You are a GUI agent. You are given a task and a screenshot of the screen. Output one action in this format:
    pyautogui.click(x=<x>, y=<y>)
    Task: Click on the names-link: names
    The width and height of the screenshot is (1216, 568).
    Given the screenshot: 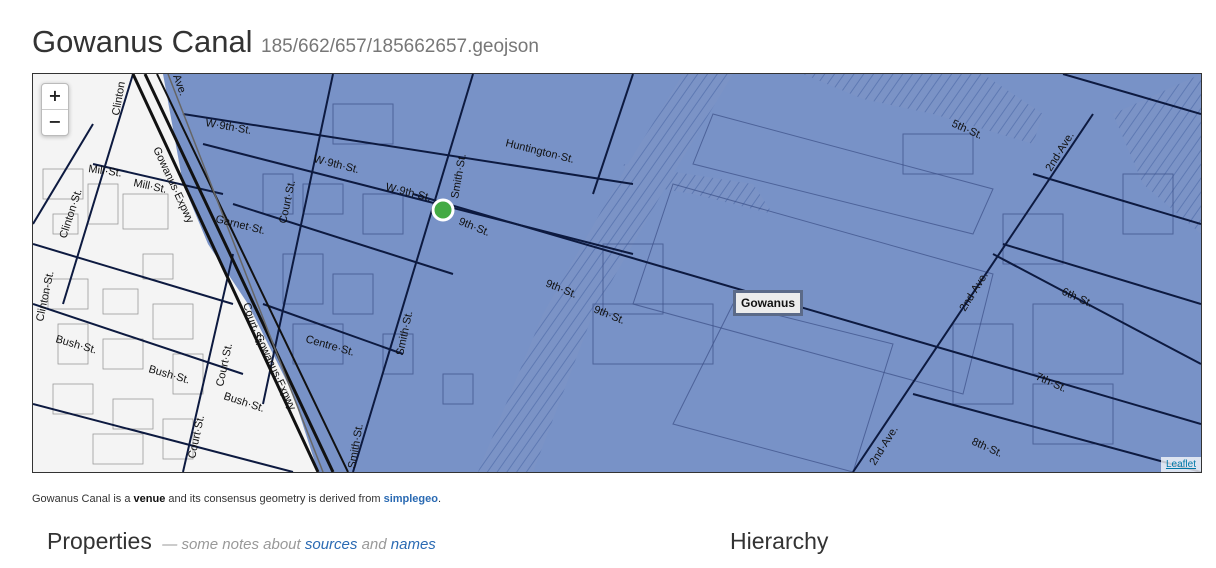 What is the action you would take?
    pyautogui.click(x=413, y=544)
    